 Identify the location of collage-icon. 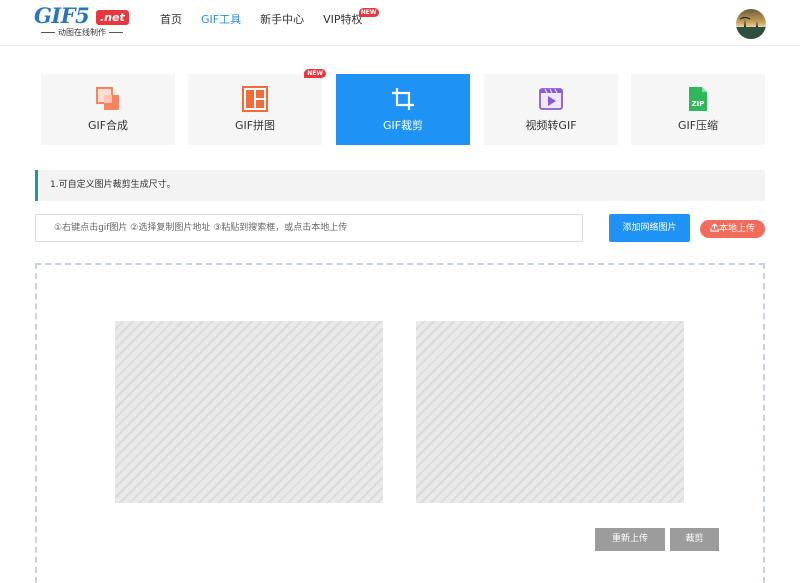
(255, 99).